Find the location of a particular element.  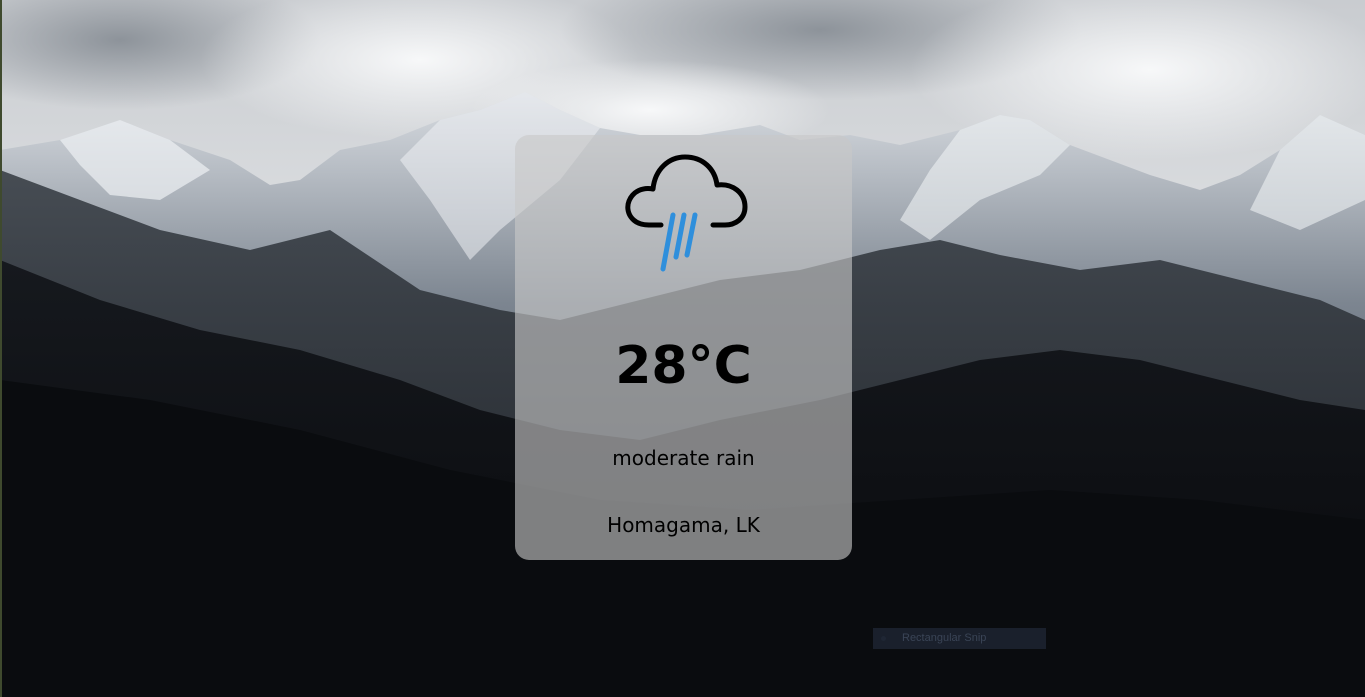

weather-description: moderate rain is located at coordinates (683, 458).